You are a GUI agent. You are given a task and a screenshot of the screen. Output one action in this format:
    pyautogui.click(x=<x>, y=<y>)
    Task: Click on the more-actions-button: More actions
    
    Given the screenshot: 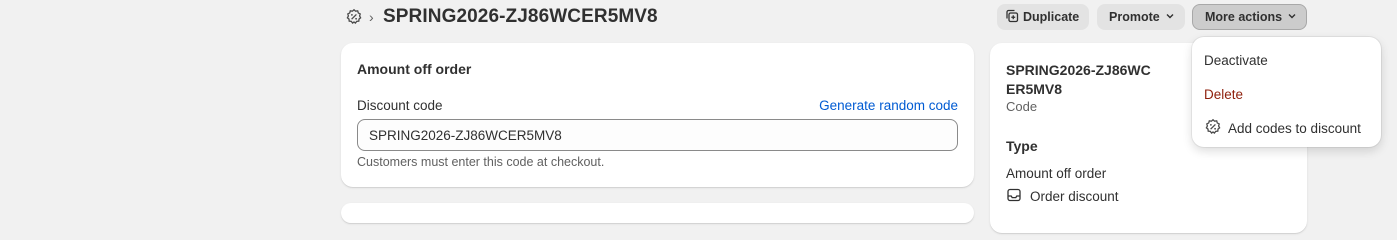 What is the action you would take?
    pyautogui.click(x=1249, y=17)
    